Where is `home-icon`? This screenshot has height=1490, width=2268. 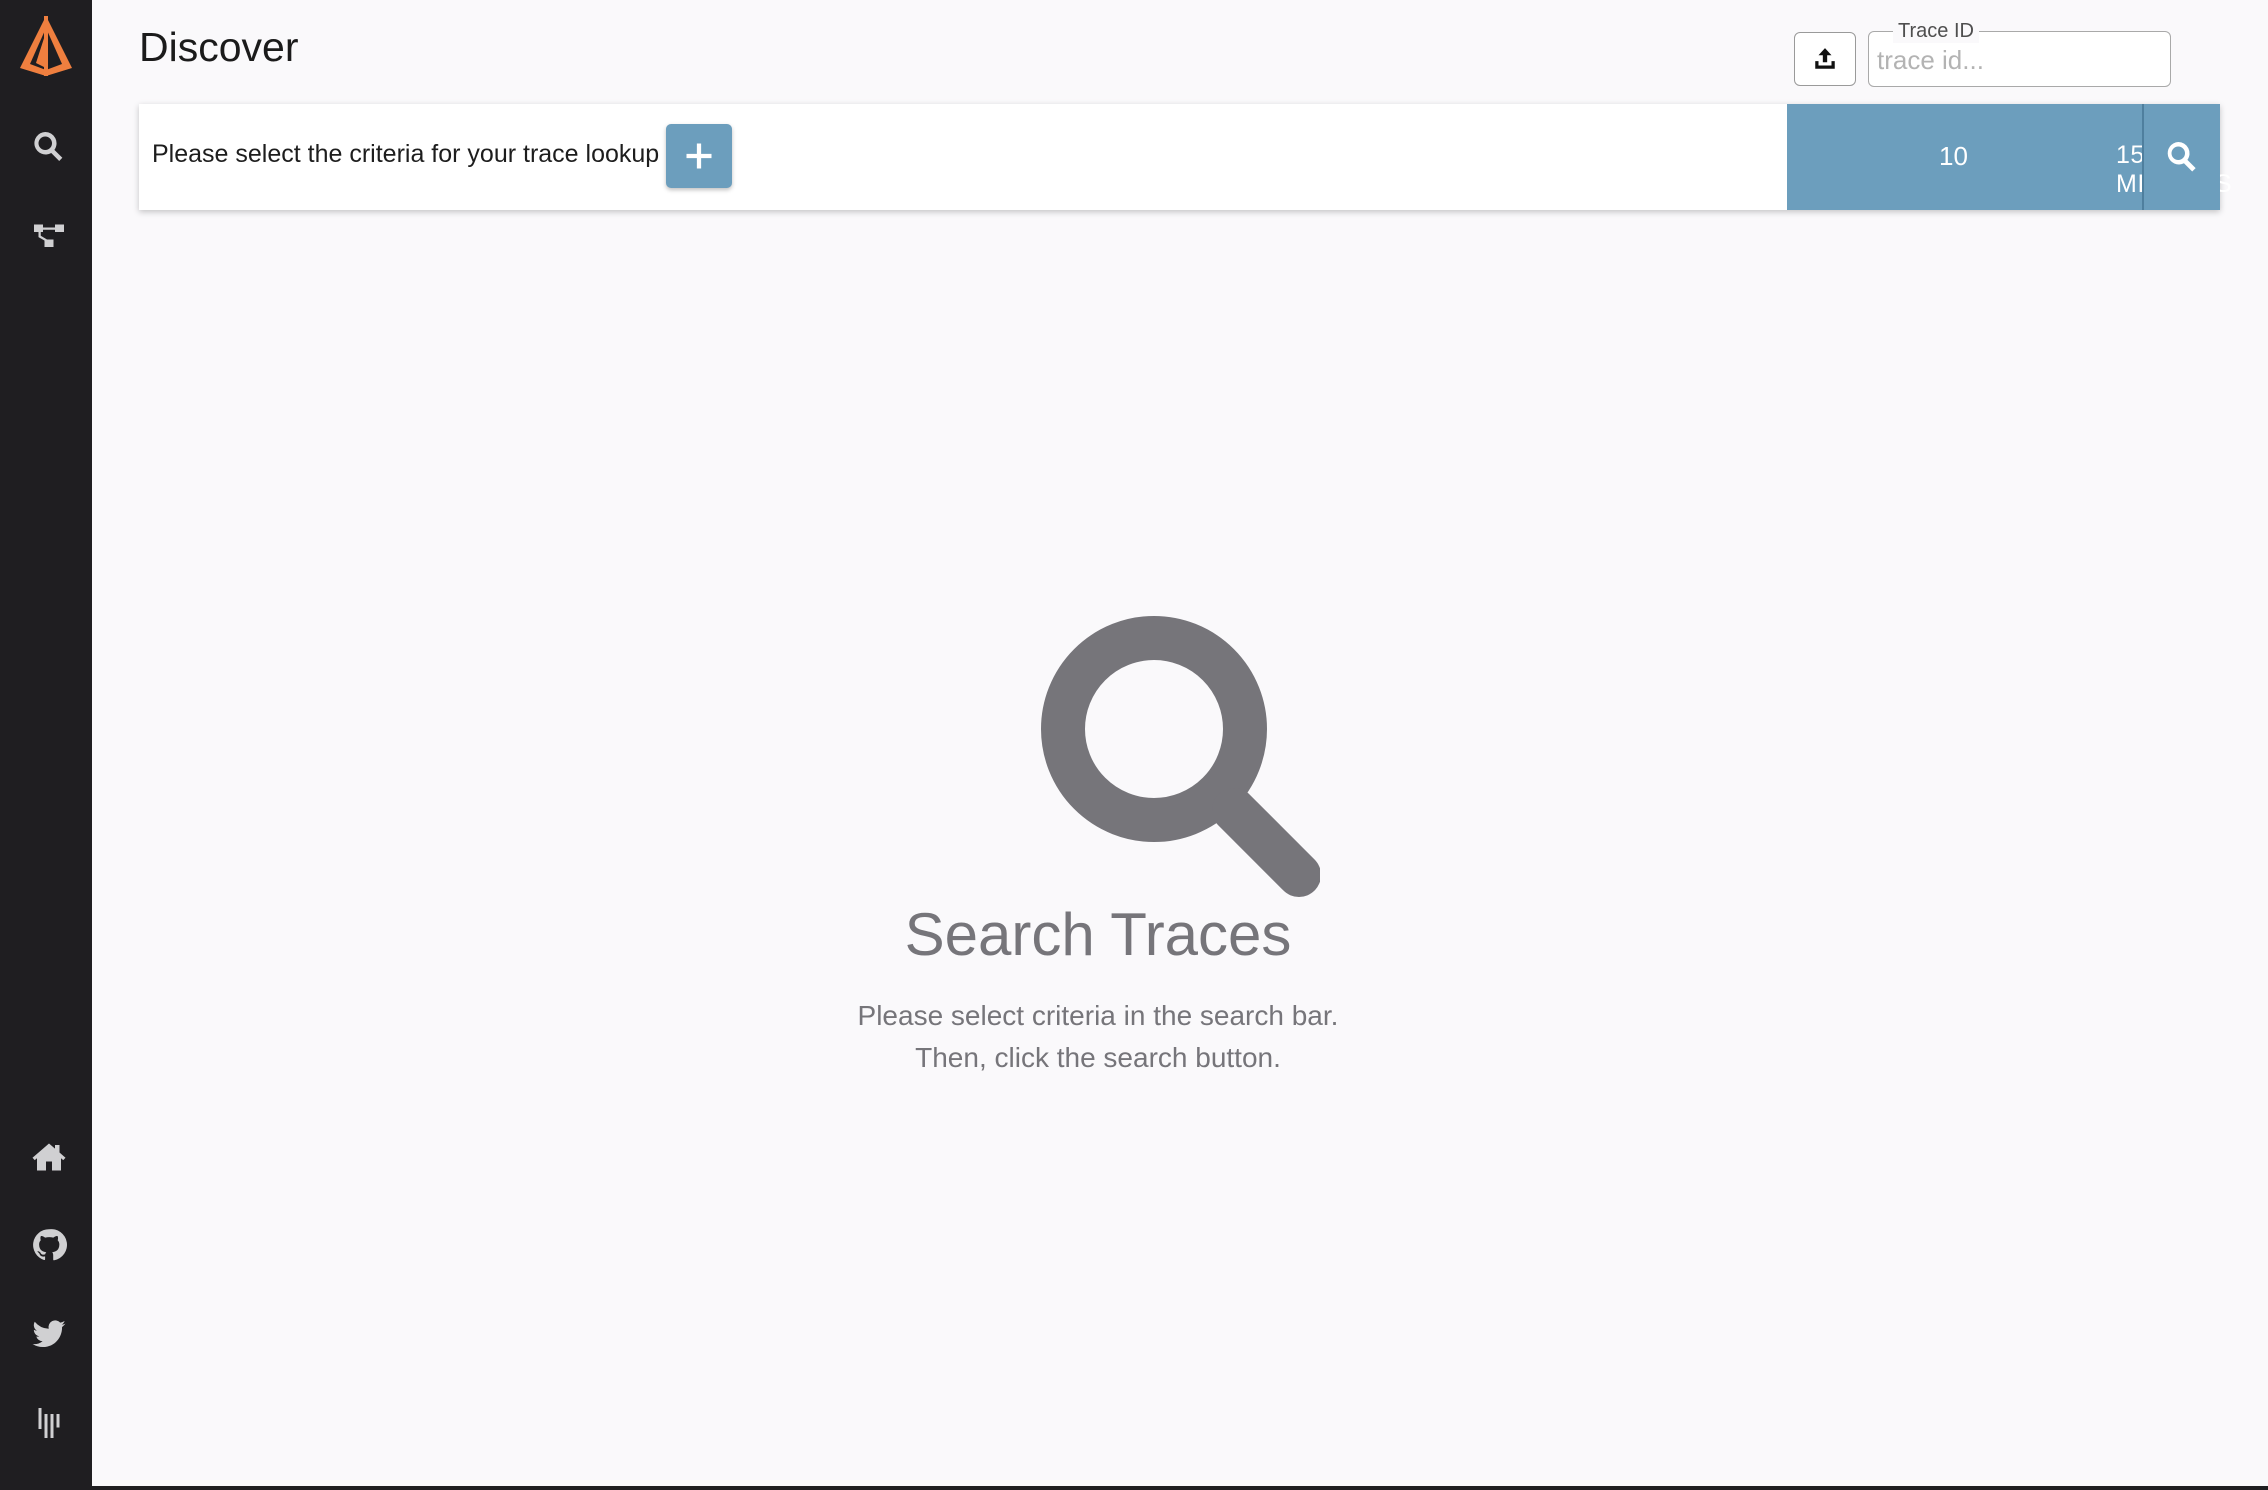
home-icon is located at coordinates (49, 1157).